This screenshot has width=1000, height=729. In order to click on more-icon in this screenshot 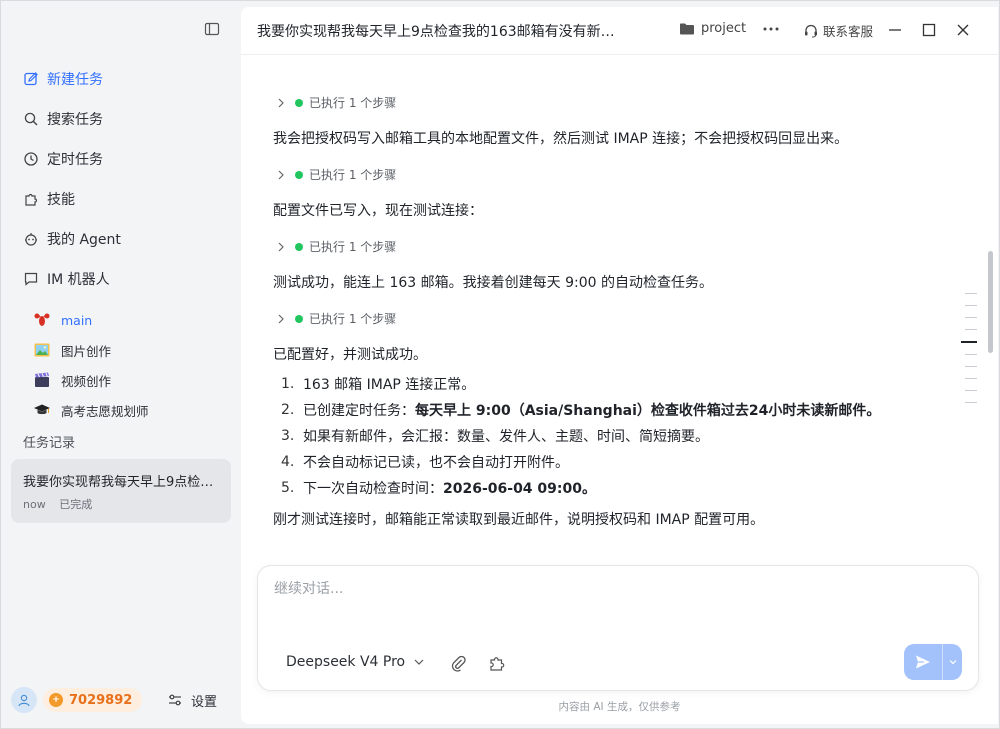, I will do `click(771, 29)`.